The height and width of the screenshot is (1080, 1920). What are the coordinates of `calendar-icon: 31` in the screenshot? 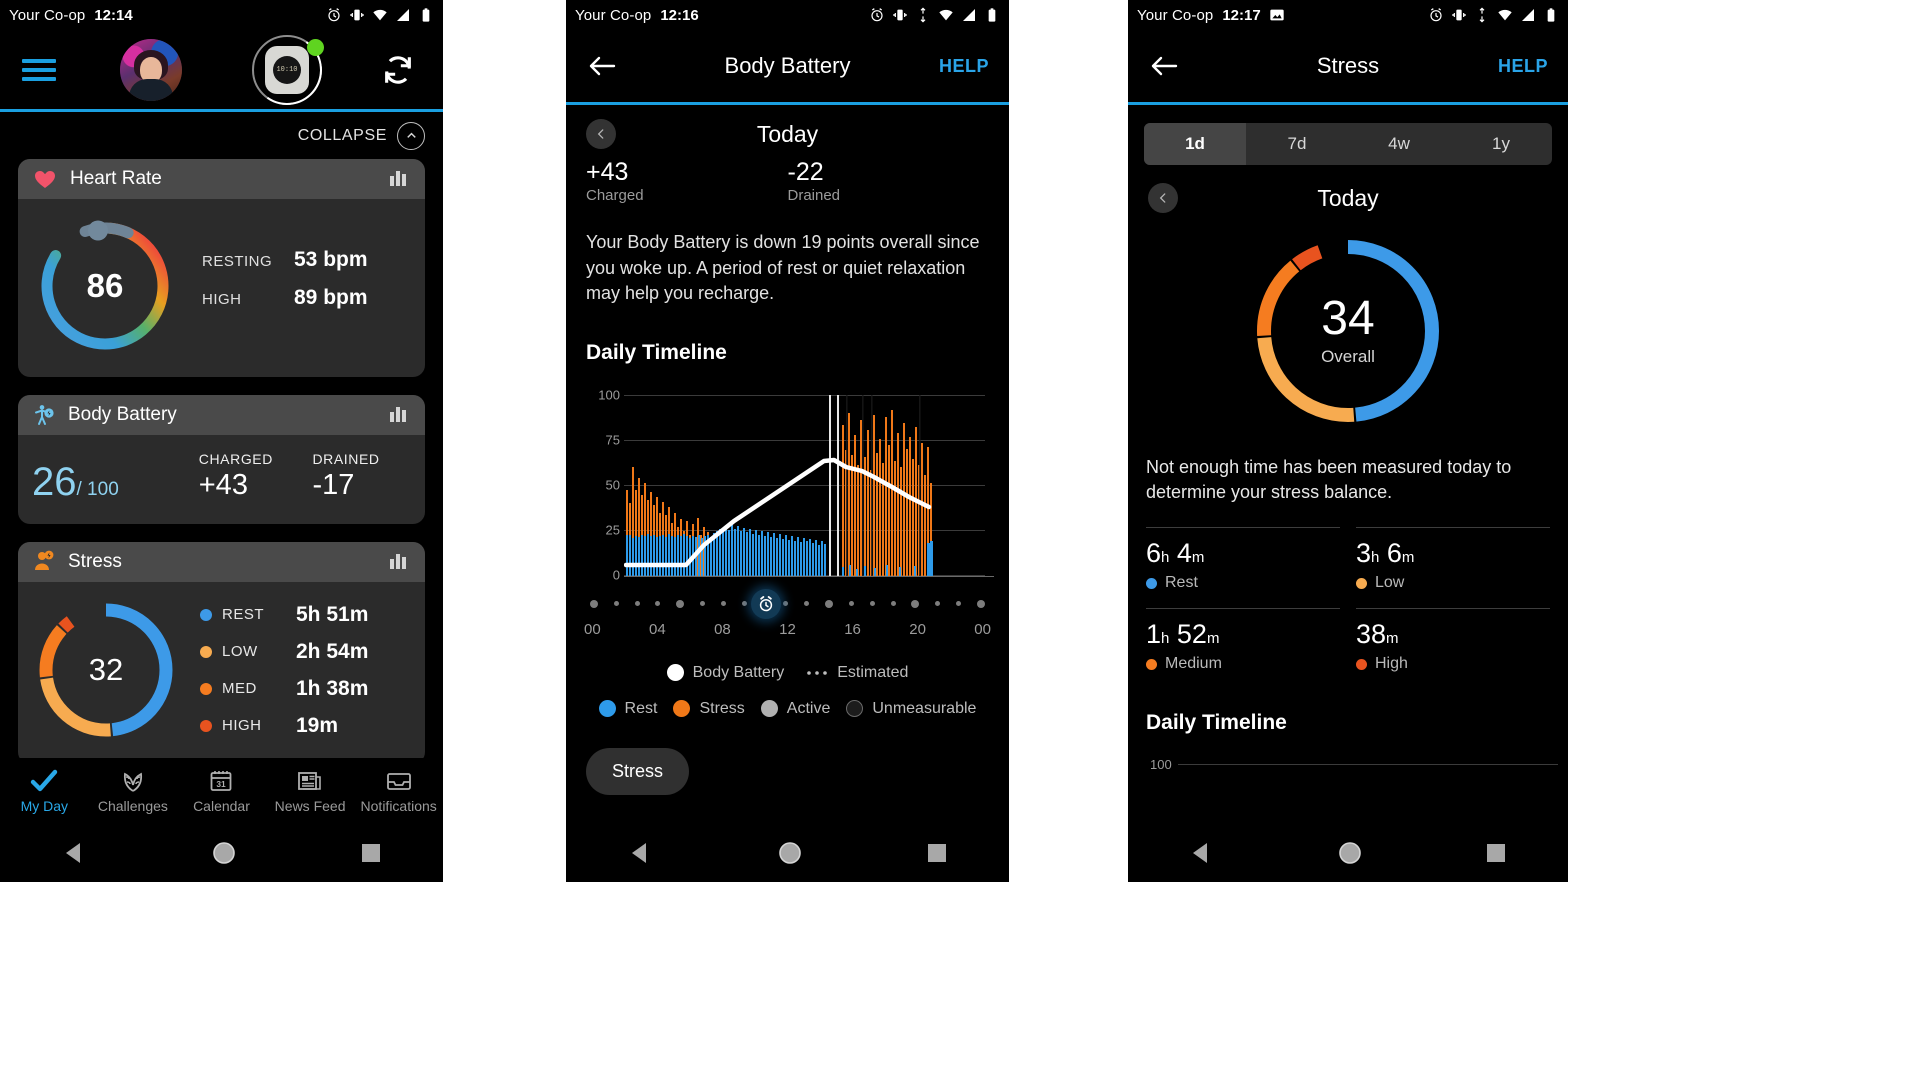 It's located at (221, 781).